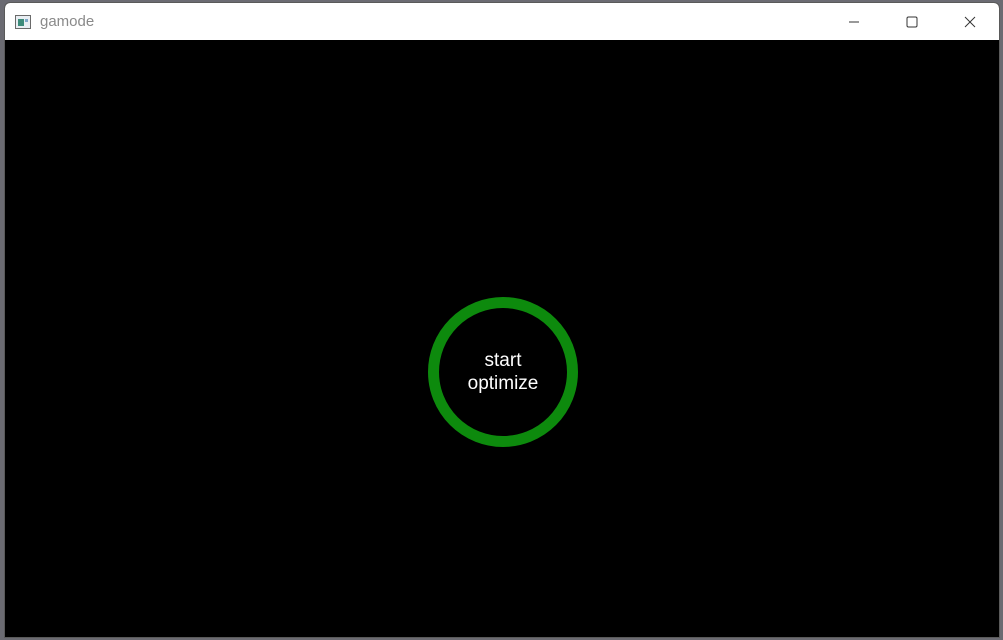  Describe the element at coordinates (23, 21) in the screenshot. I see `app-icon` at that location.